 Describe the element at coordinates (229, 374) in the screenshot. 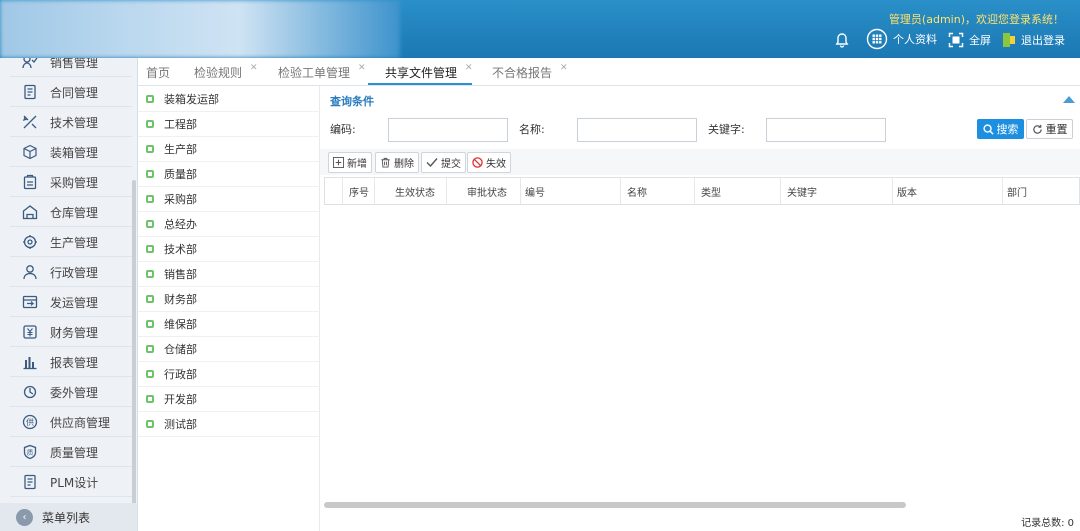

I see `tree-item: 行政部` at that location.